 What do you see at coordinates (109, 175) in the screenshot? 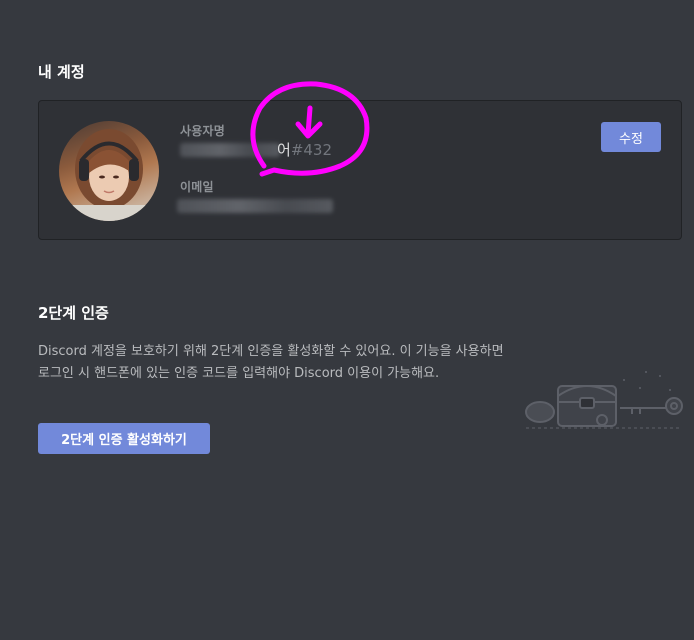
I see `avatar-image-icon` at bounding box center [109, 175].